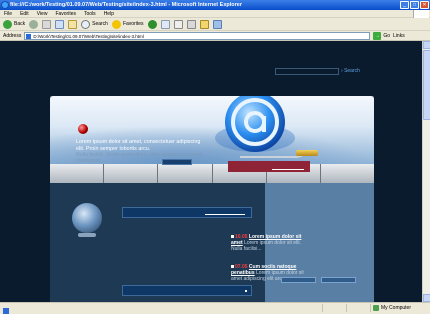 The width and height of the screenshot is (430, 314). What do you see at coordinates (87, 235) in the screenshot?
I see `globe-stand` at bounding box center [87, 235].